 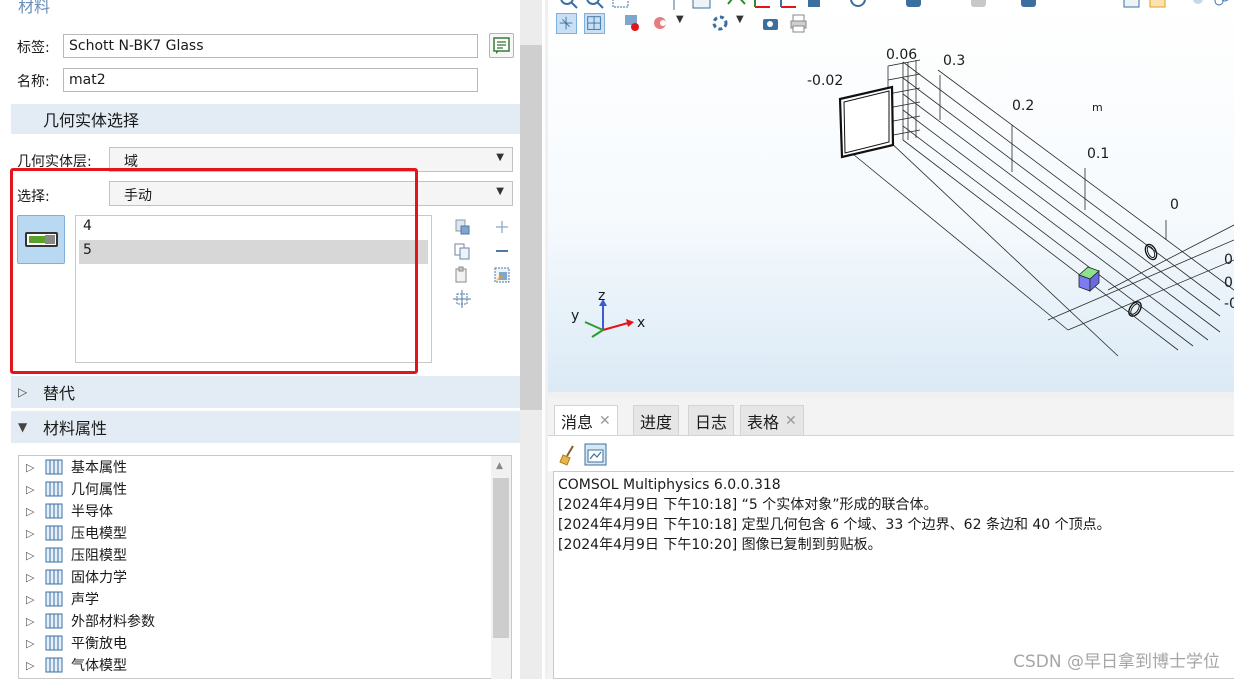 I want to click on message-line: [2024年4月9日 下午10:20] 图像已复制到剪贴板。, so click(x=720, y=545).